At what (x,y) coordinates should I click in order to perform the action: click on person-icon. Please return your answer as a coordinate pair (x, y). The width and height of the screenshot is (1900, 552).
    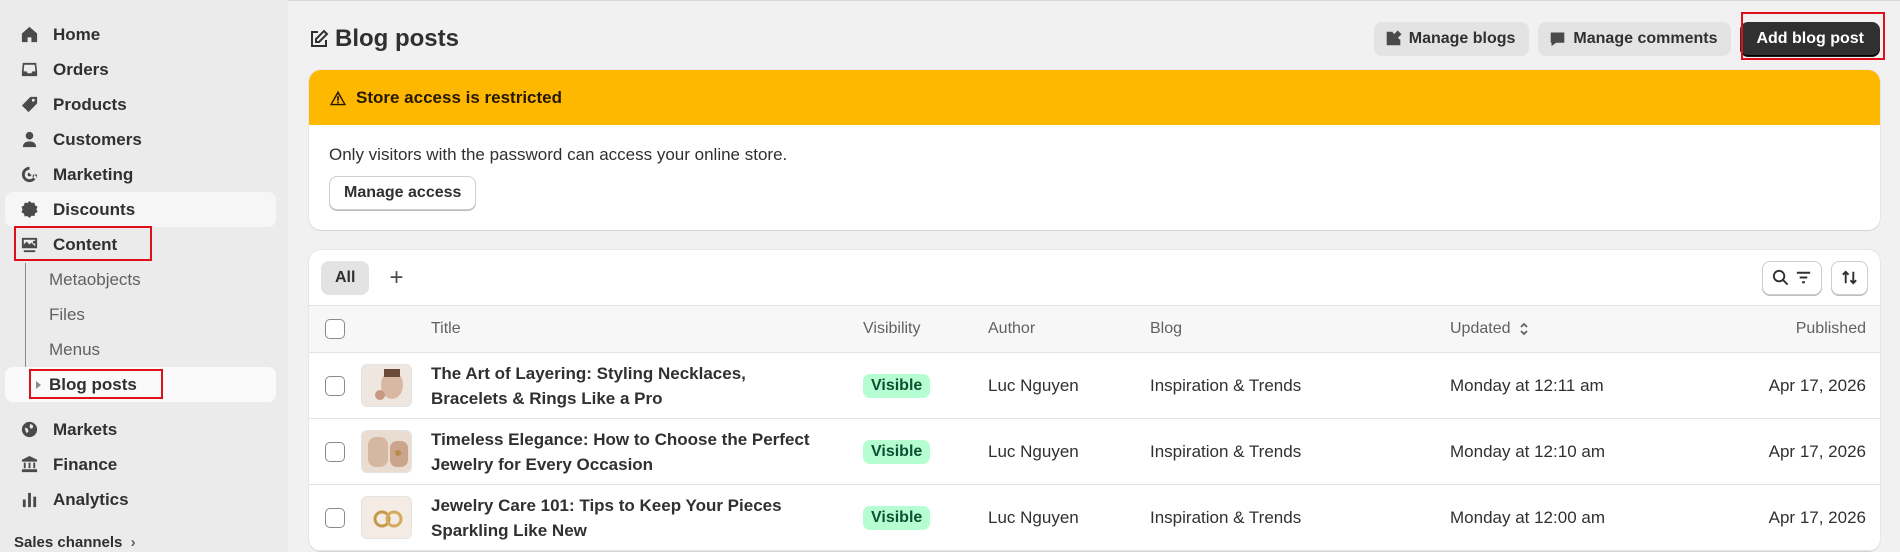
    Looking at the image, I should click on (29, 140).